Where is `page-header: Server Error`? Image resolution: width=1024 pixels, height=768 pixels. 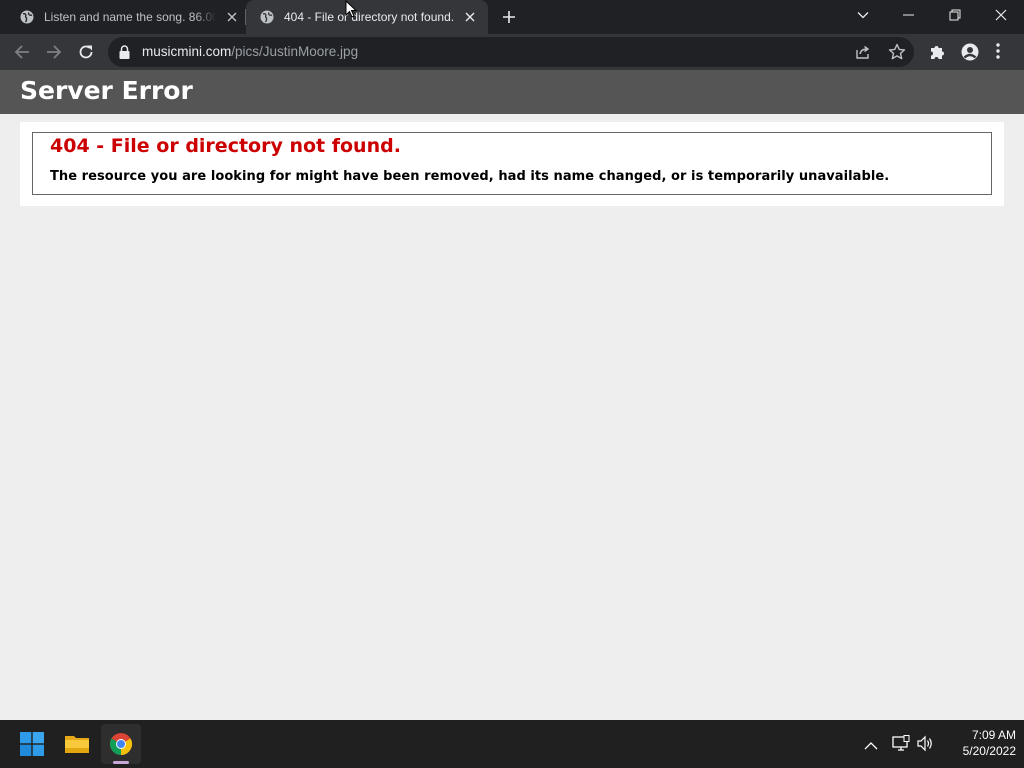
page-header: Server Error is located at coordinates (512, 92).